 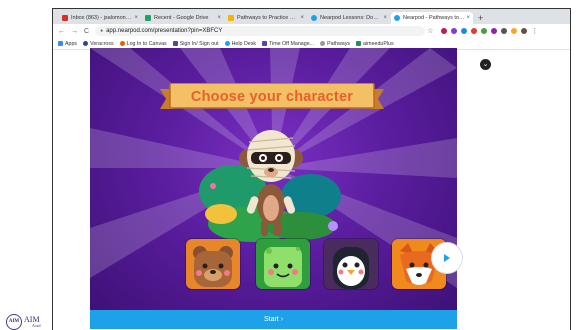 I want to click on address-bar: ● app.nearpod.com/presentation?pin=XBFCY, so click(x=260, y=31).